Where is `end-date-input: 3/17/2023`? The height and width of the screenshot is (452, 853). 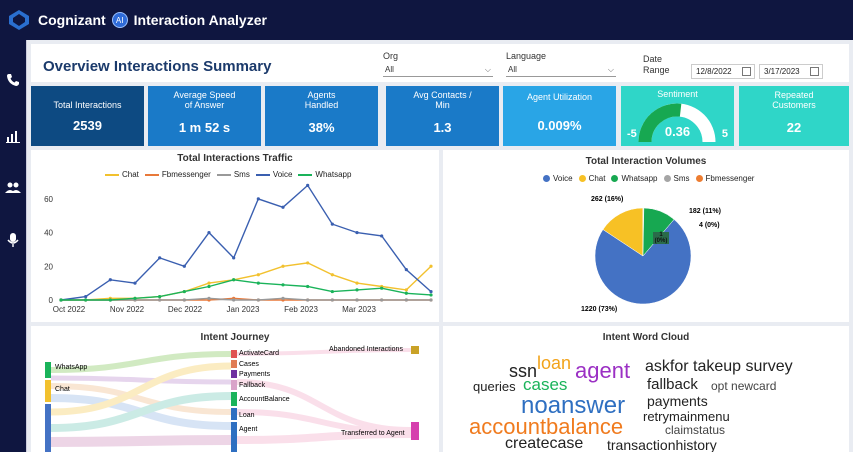 end-date-input: 3/17/2023 is located at coordinates (791, 71).